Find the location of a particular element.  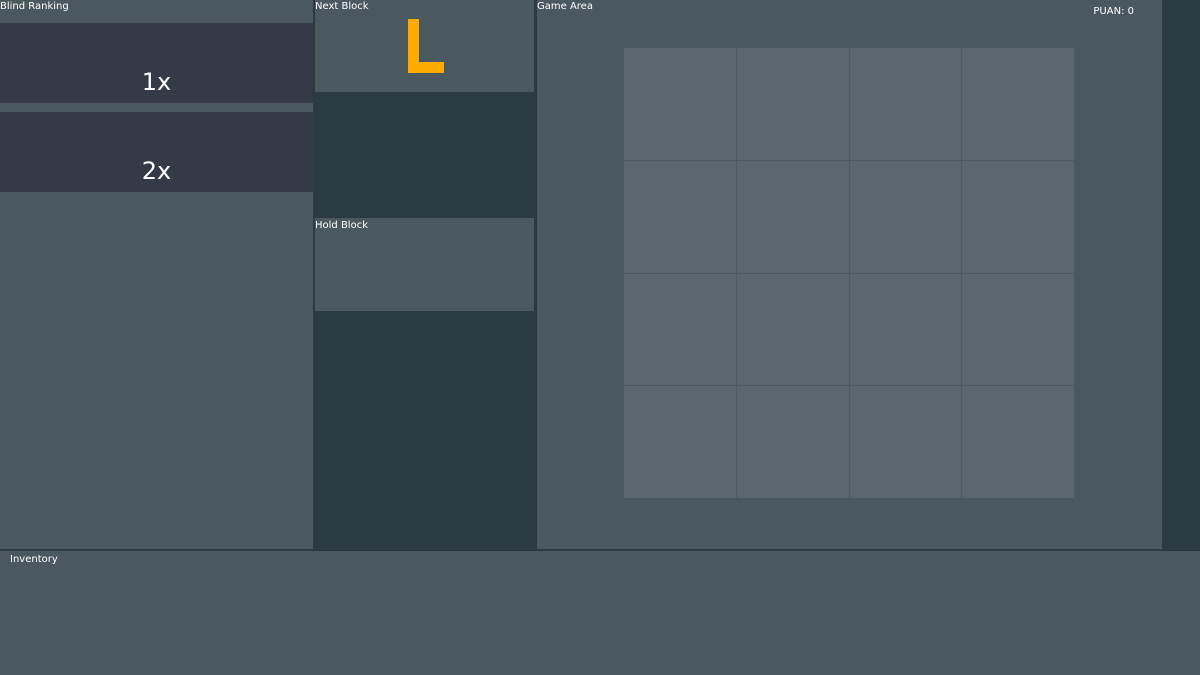

next-block-panel: Next Block is located at coordinates (424, 46).